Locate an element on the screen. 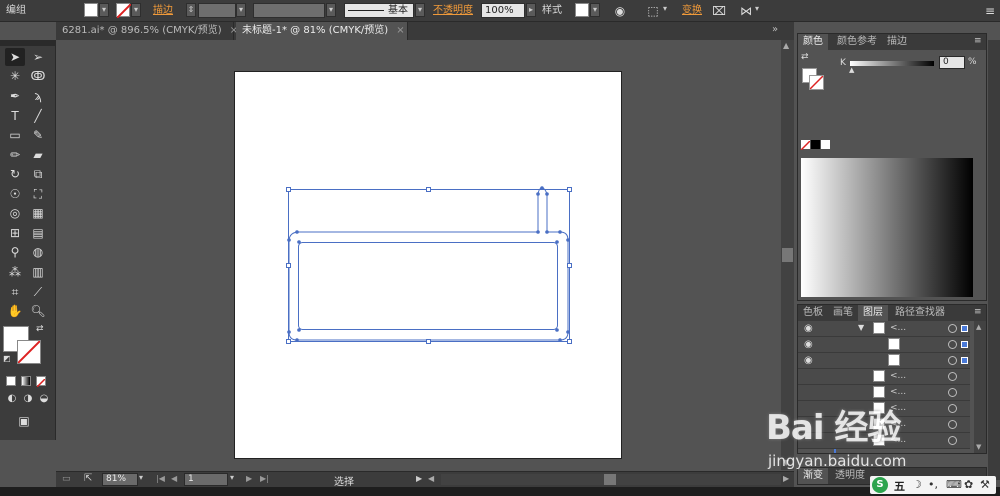  opacity-label: 不透明度 is located at coordinates (453, 11).